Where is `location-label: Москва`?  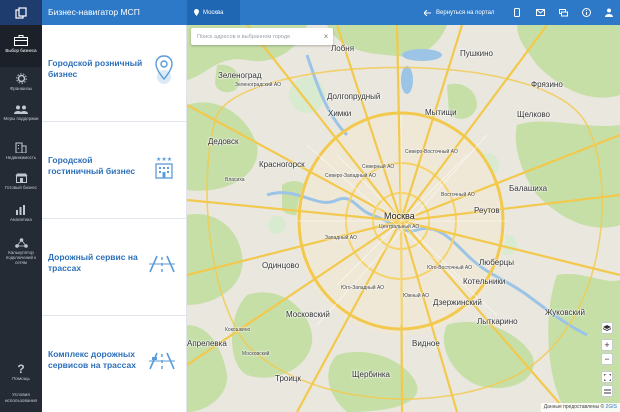 location-label: Москва is located at coordinates (213, 12).